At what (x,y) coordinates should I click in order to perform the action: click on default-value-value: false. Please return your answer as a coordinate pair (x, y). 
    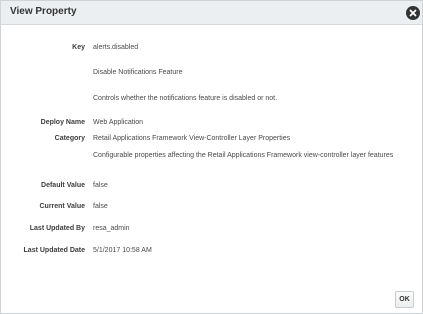
    Looking at the image, I should click on (100, 185).